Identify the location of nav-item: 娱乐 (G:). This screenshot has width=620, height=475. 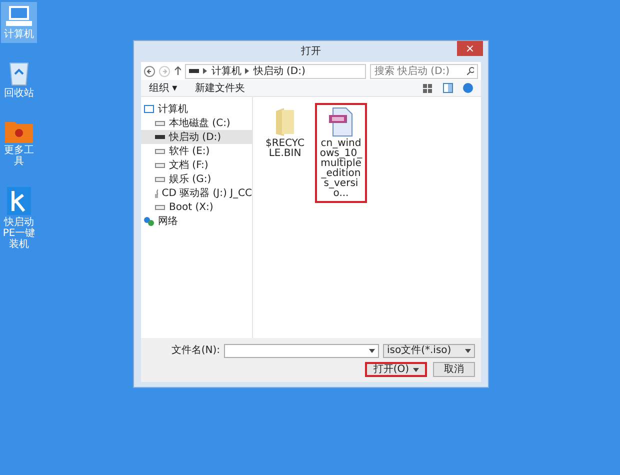
(196, 179).